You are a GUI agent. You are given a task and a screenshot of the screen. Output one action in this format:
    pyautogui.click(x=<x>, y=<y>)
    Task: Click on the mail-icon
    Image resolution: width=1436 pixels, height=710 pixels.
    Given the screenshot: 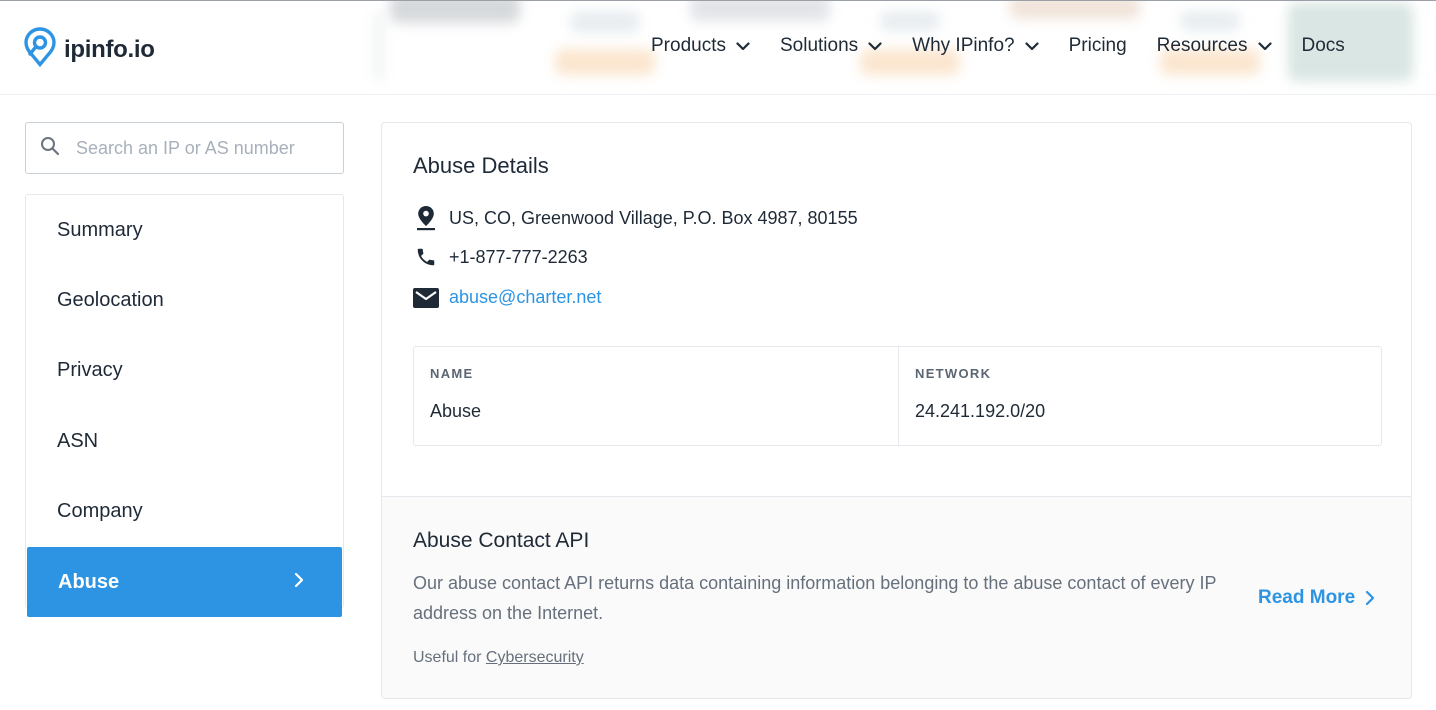 What is the action you would take?
    pyautogui.click(x=426, y=297)
    